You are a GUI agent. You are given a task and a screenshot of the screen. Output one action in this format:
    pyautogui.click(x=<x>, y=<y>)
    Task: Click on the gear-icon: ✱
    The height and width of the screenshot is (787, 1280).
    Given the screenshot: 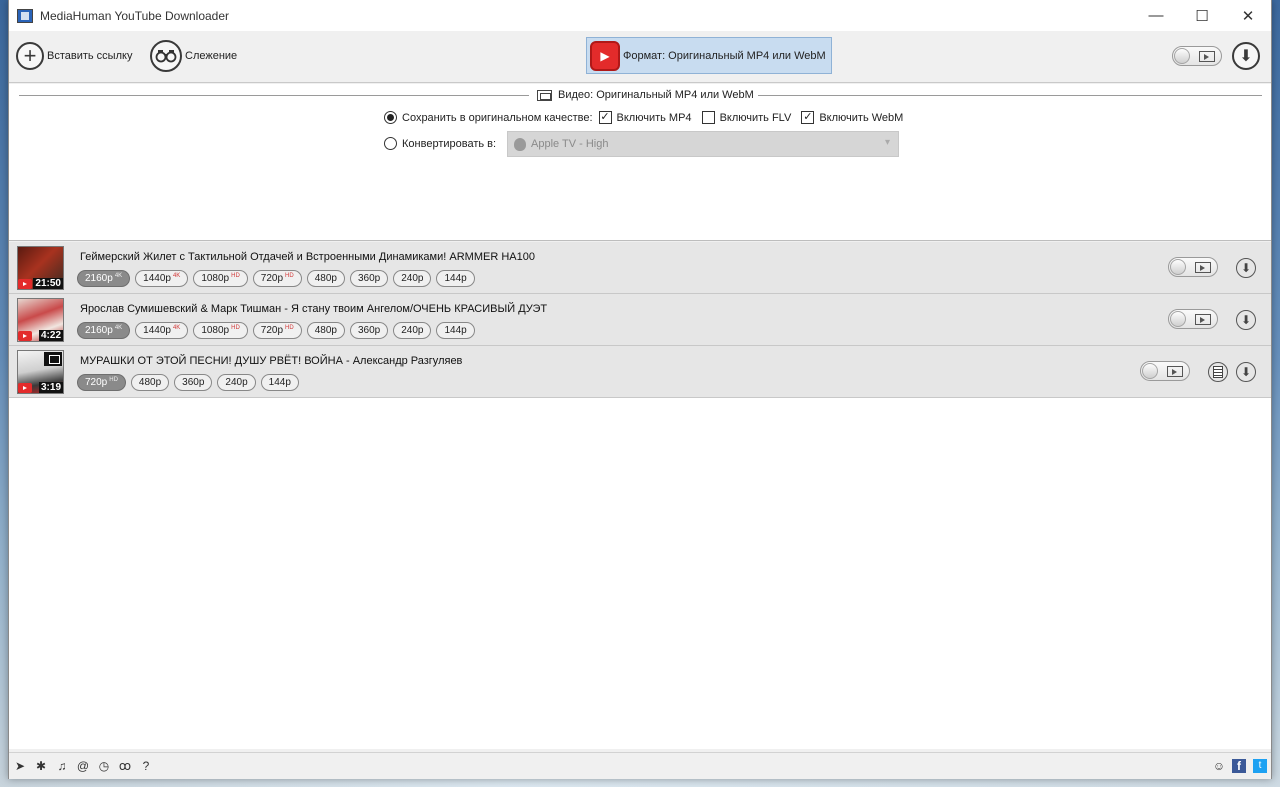 What is the action you would take?
    pyautogui.click(x=41, y=766)
    